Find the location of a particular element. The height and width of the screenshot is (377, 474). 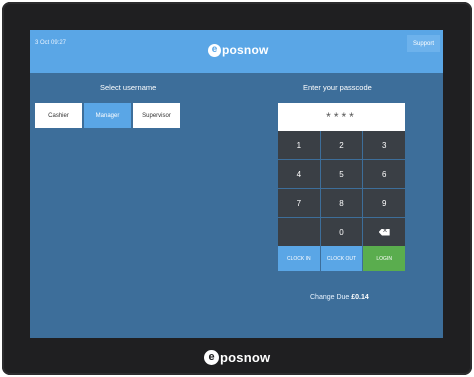

clock-out-button: CLOCK OUT is located at coordinates (341, 258).